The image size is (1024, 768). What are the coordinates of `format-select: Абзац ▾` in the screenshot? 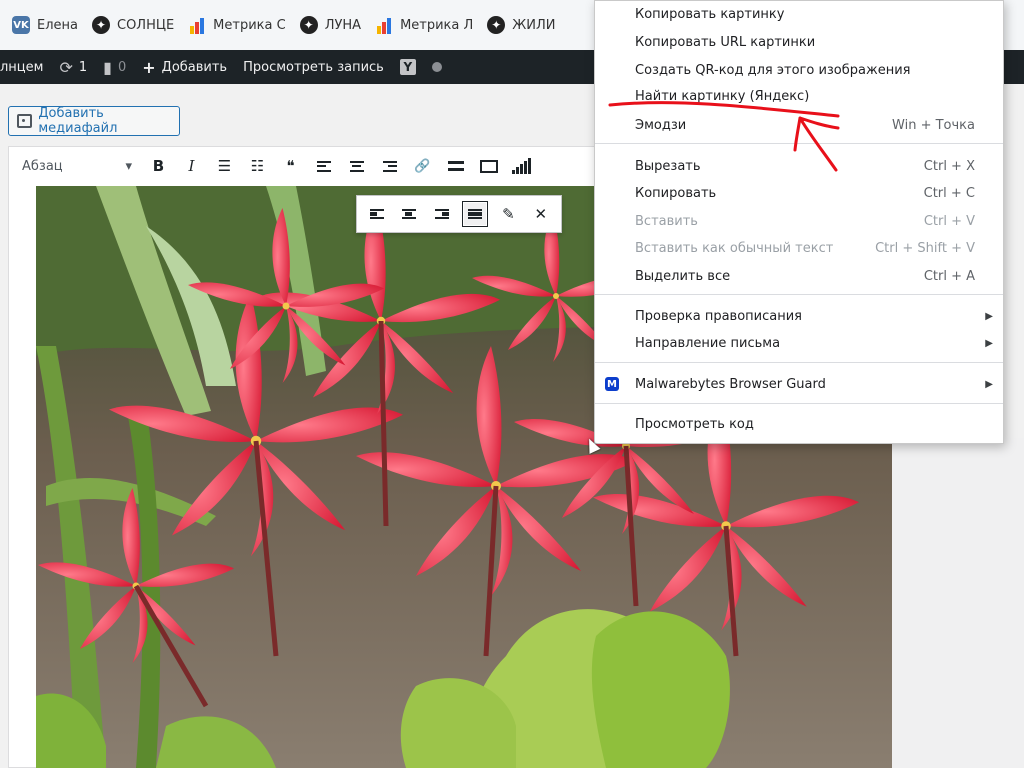 It's located at (77, 166).